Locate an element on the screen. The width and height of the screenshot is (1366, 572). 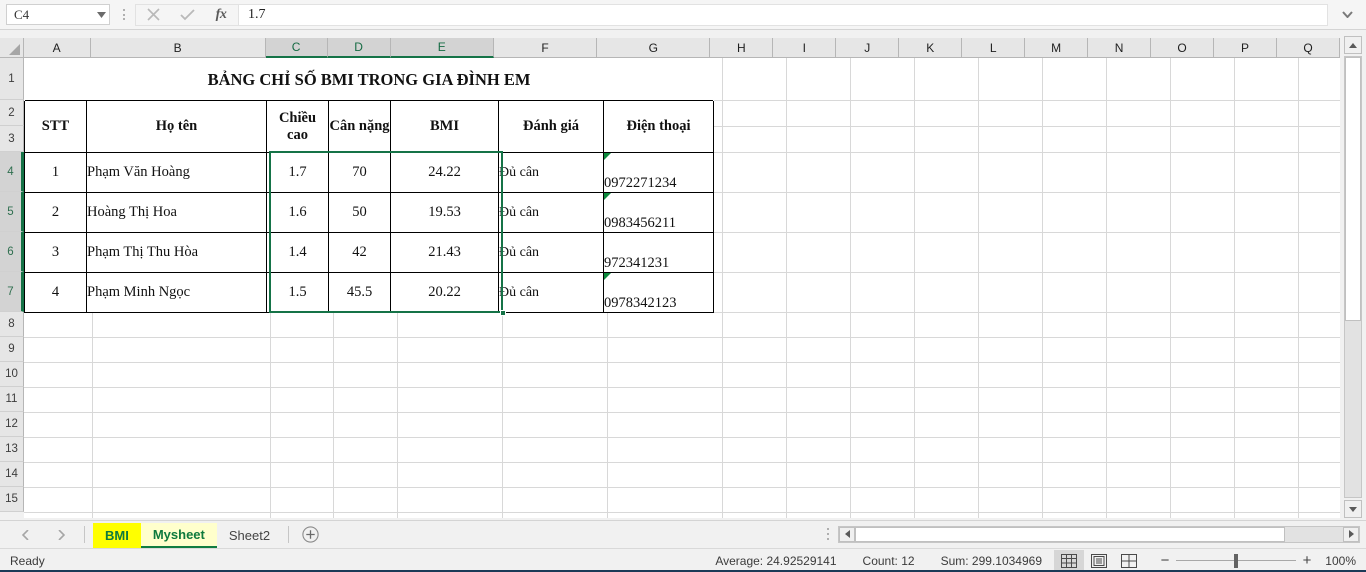
column-header-J: J is located at coordinates (868, 48).